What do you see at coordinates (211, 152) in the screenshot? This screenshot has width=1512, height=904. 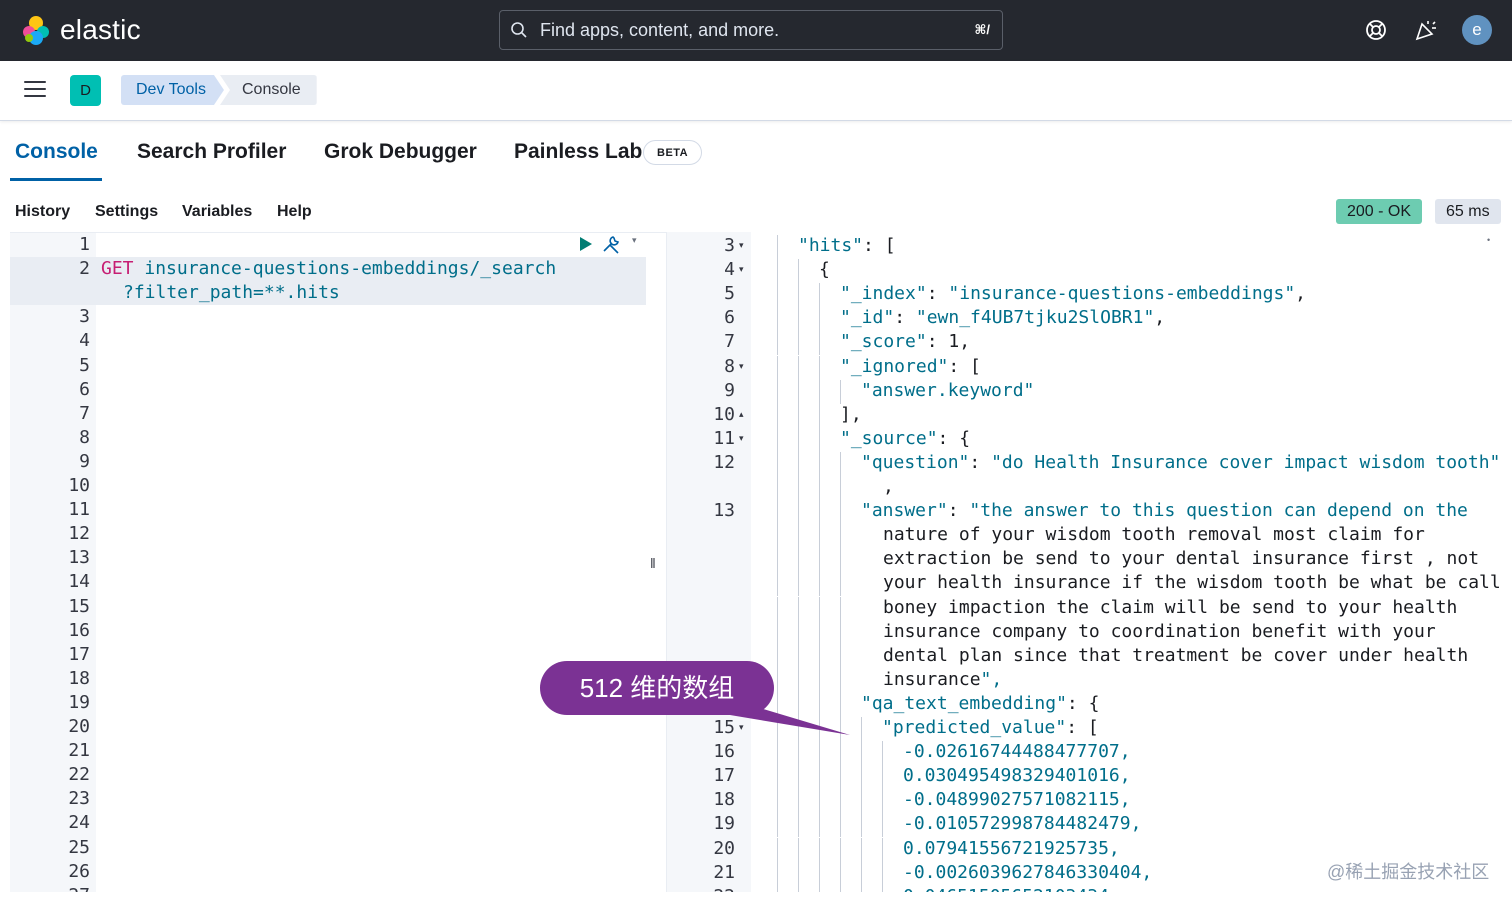 I see `tab-search-profiler: Search Profiler` at bounding box center [211, 152].